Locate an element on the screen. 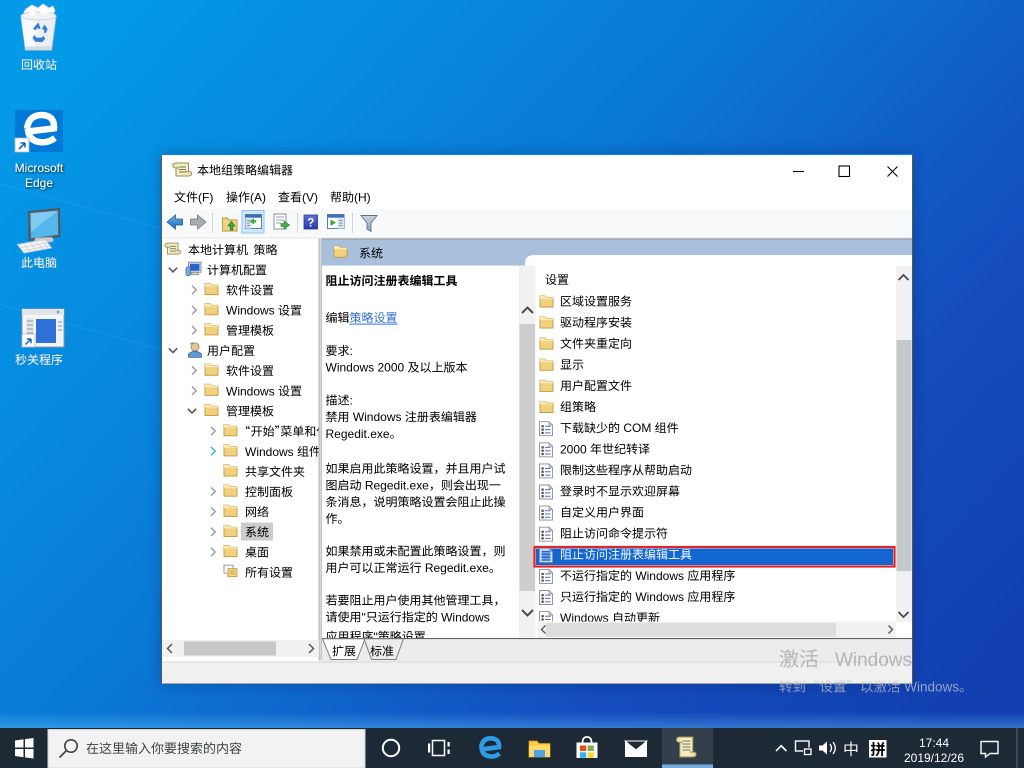  svg-text: Windows 2000 is located at coordinates (365, 368).